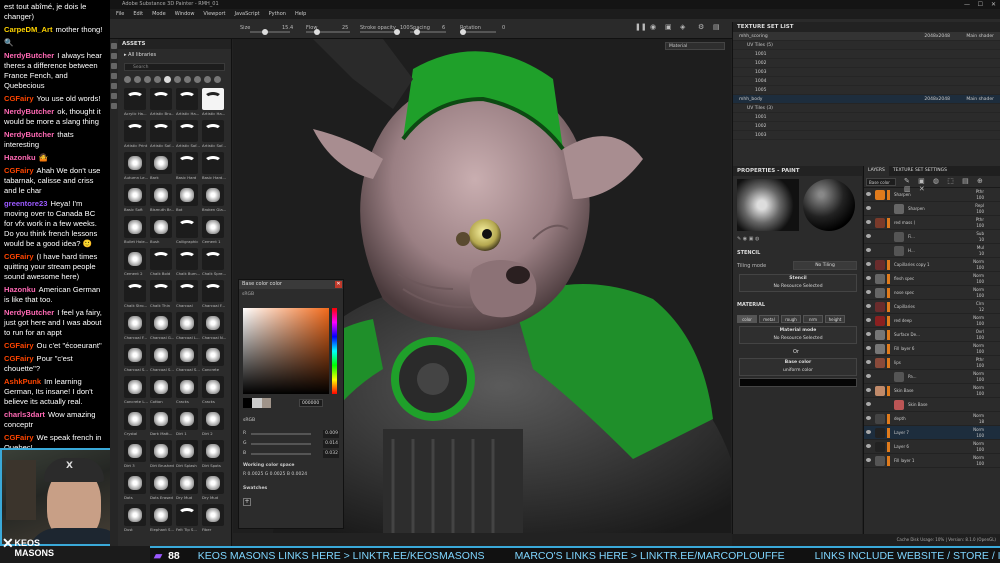 Image resolution: width=1000 pixels, height=563 pixels. Describe the element at coordinates (22, 381) in the screenshot. I see `chat-username: AshkPunk` at that location.